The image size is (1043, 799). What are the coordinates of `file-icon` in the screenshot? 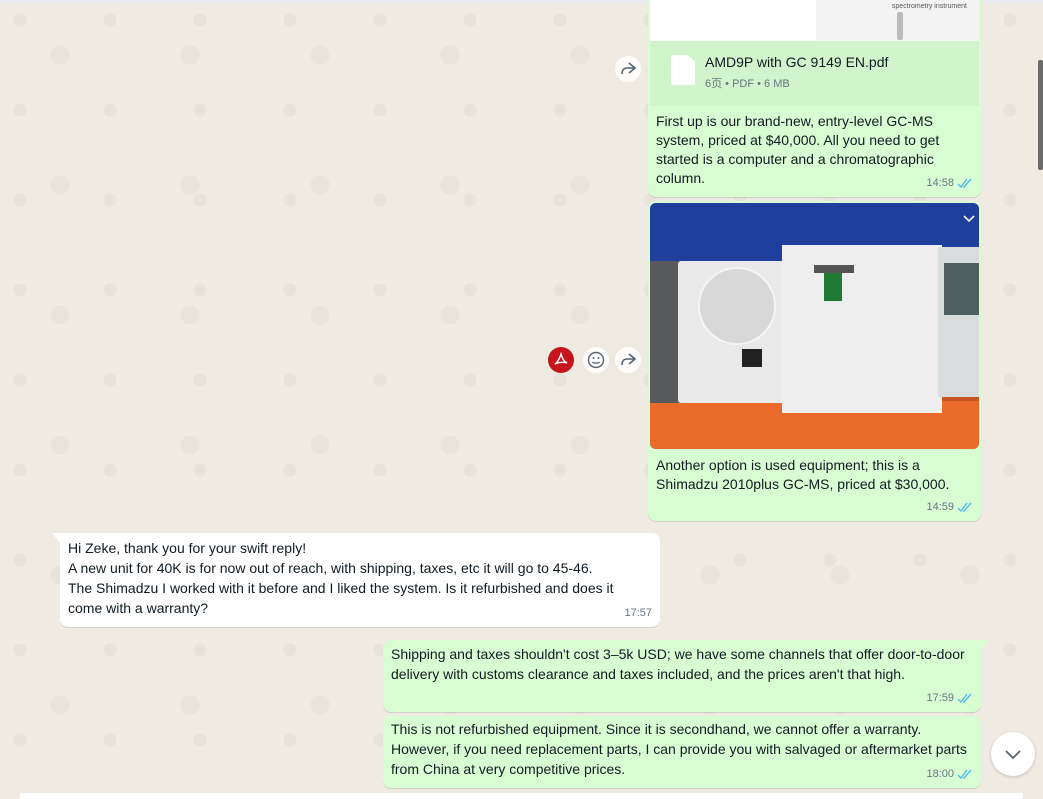 It's located at (683, 70).